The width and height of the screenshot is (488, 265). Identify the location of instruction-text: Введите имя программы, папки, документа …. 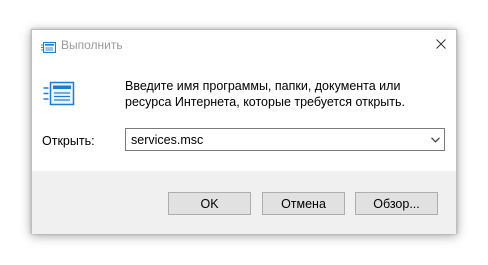
(265, 94).